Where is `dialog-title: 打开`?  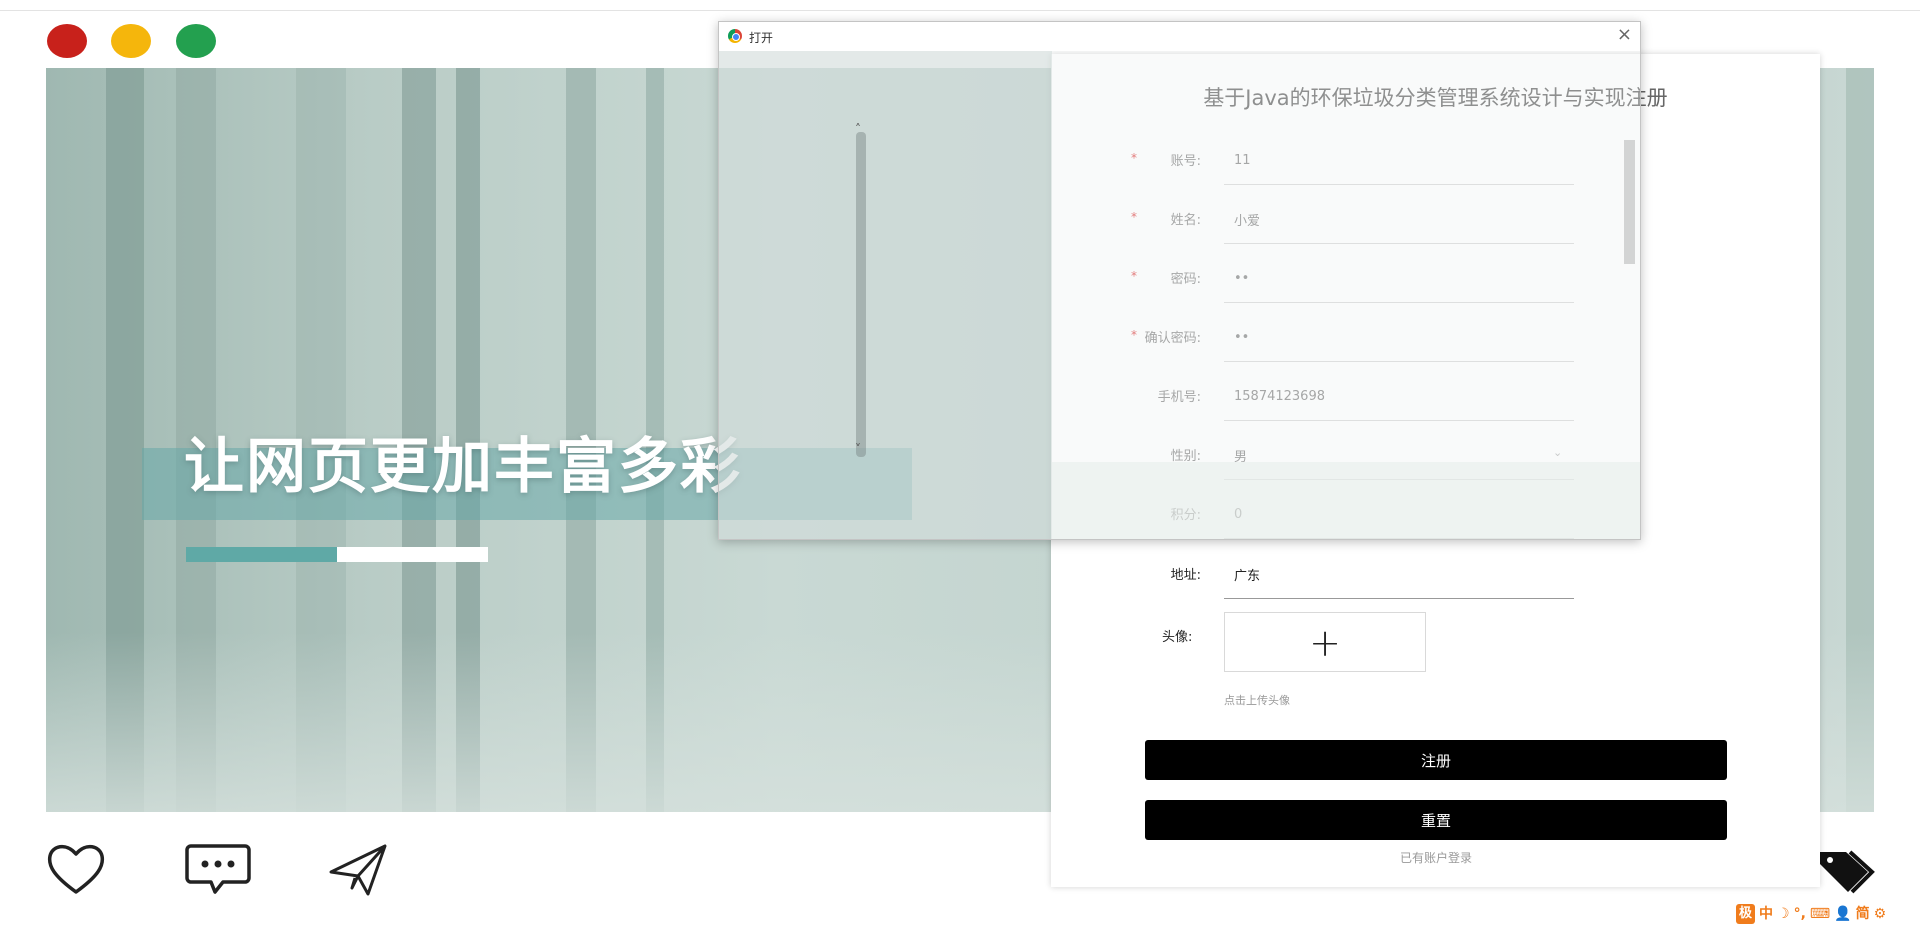
dialog-title: 打开 is located at coordinates (761, 38).